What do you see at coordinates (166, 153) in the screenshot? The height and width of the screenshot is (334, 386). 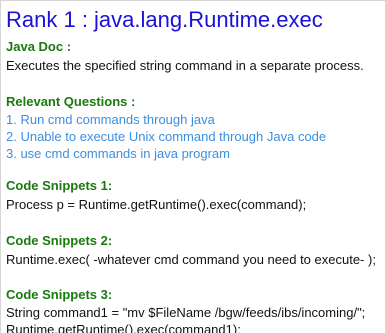 I see `question-link-3: 3. use cmd commands in java program` at bounding box center [166, 153].